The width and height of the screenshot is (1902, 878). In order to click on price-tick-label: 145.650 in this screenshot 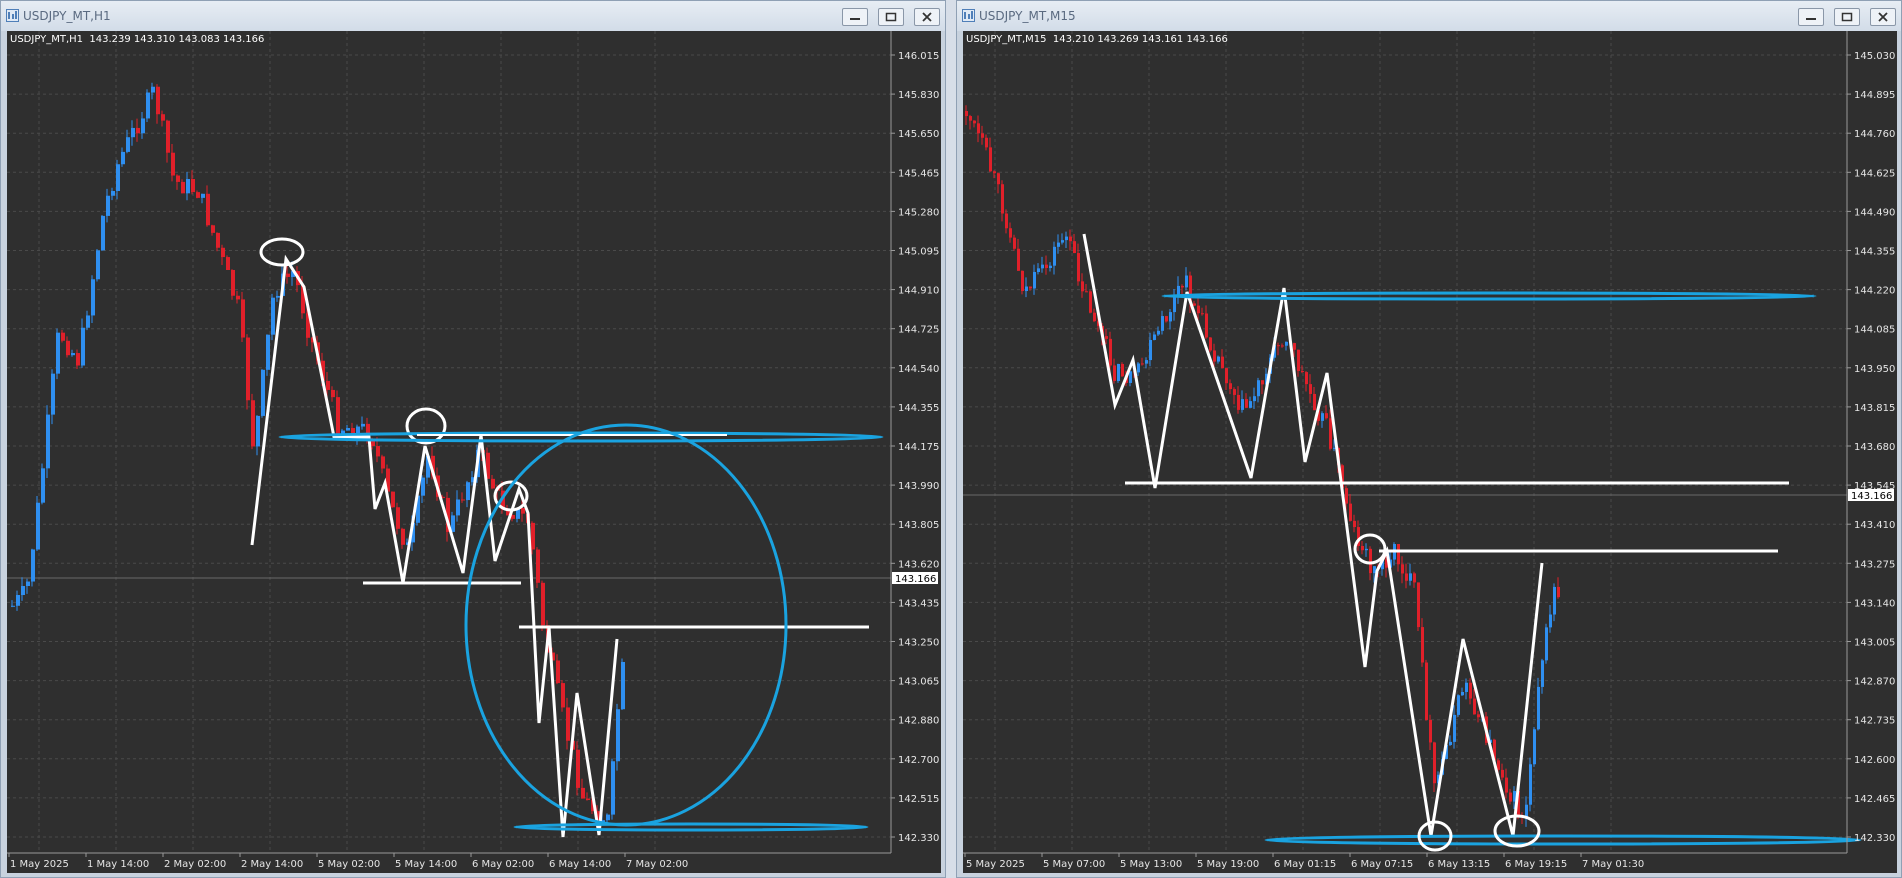, I will do `click(918, 134)`.